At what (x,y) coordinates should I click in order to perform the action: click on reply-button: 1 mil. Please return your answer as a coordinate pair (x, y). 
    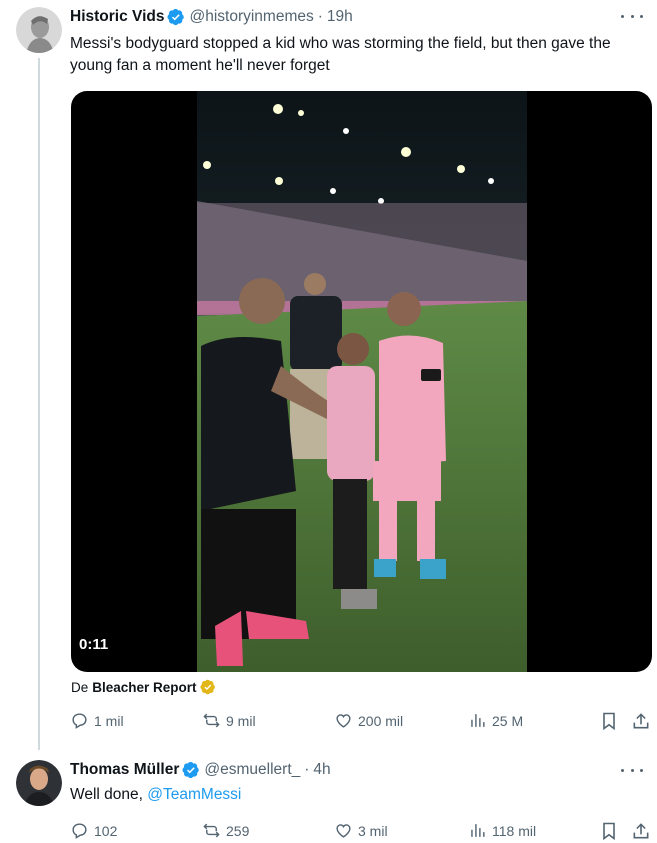
    Looking at the image, I should click on (97, 720).